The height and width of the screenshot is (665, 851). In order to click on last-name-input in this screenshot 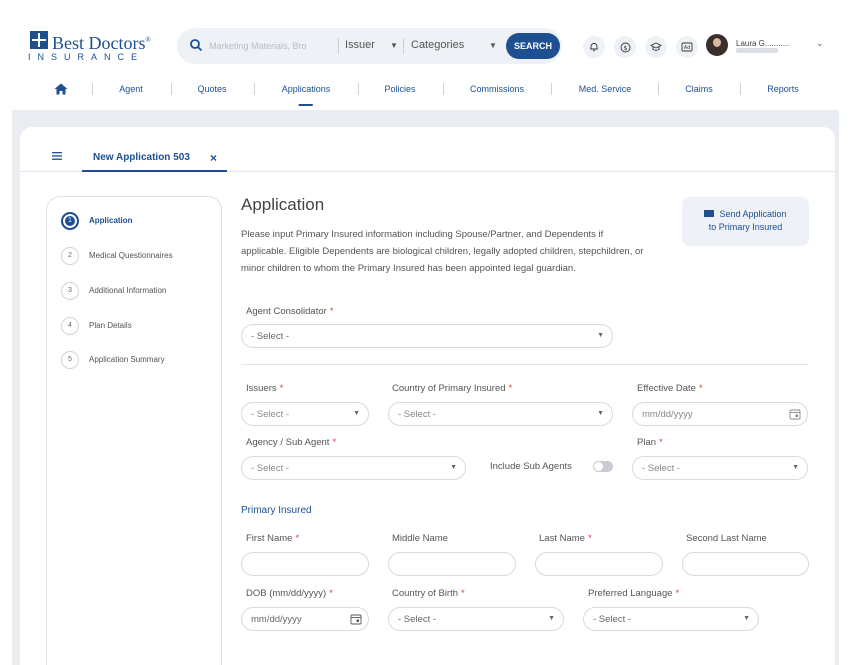, I will do `click(599, 564)`.